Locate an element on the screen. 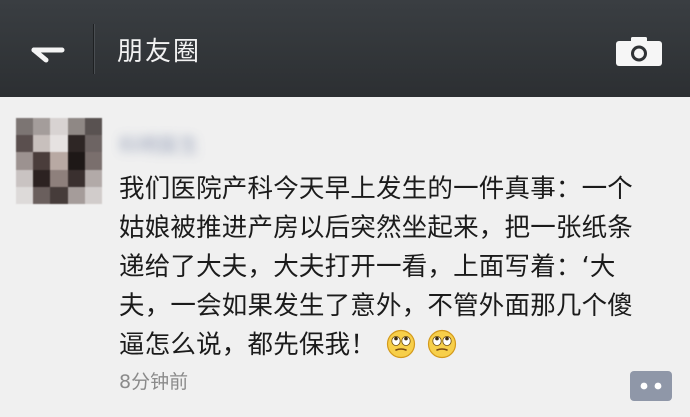  page-title: 朋友圈 is located at coordinates (159, 52).